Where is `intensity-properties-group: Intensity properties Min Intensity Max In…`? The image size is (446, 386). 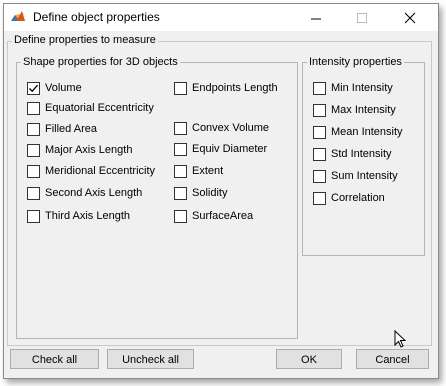
intensity-properties-group: Intensity properties Min Intensity Max In… is located at coordinates (363, 156).